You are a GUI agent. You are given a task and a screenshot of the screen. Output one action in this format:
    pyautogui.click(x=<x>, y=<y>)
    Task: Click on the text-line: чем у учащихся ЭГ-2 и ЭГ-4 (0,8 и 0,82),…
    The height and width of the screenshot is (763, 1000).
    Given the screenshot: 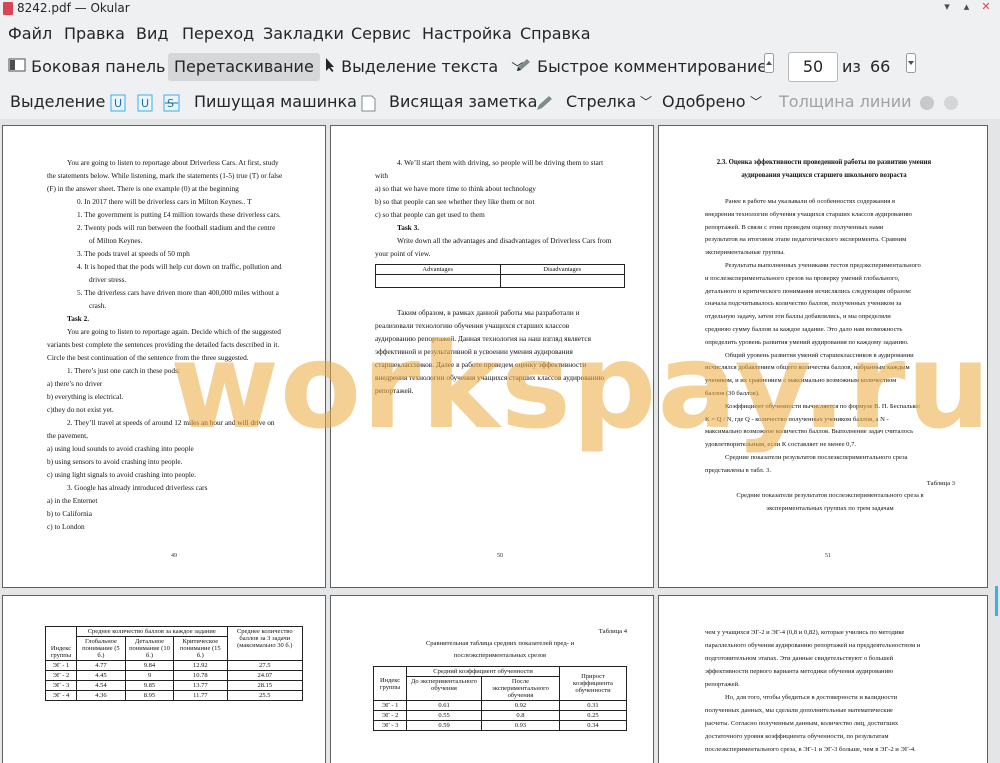 What is the action you would take?
    pyautogui.click(x=805, y=632)
    